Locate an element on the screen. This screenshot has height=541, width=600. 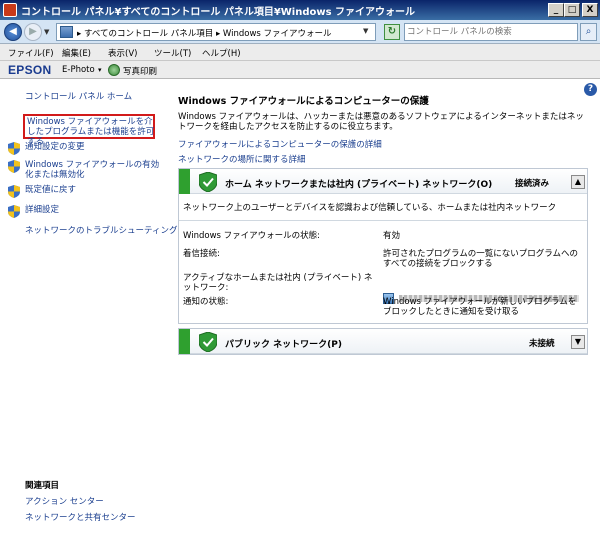
public-network-status: 未接続 is located at coordinates (542, 344).